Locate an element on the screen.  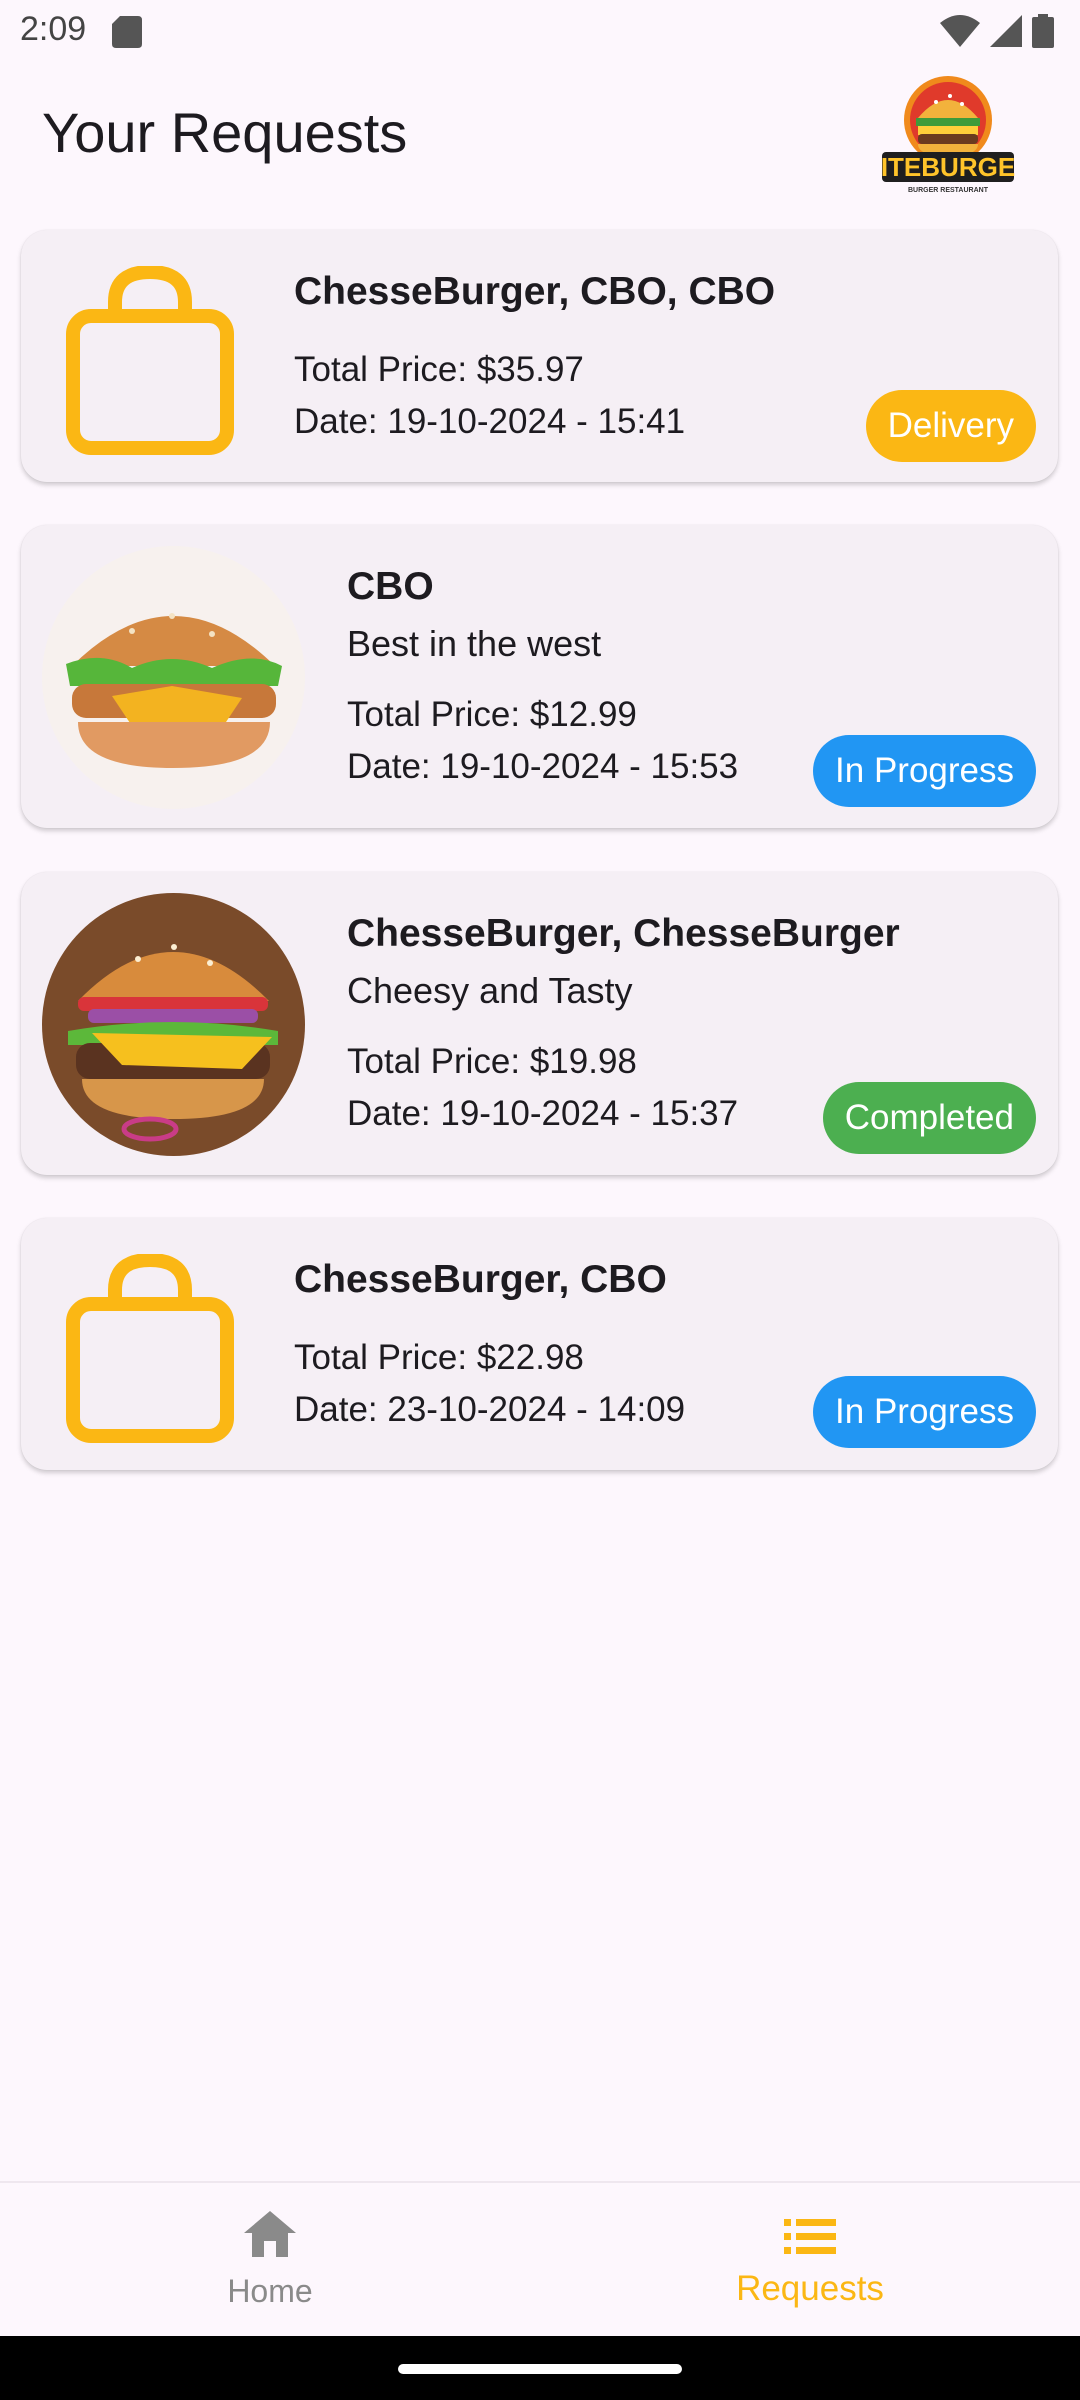
nav-label-home: Home is located at coordinates (270, 2291).